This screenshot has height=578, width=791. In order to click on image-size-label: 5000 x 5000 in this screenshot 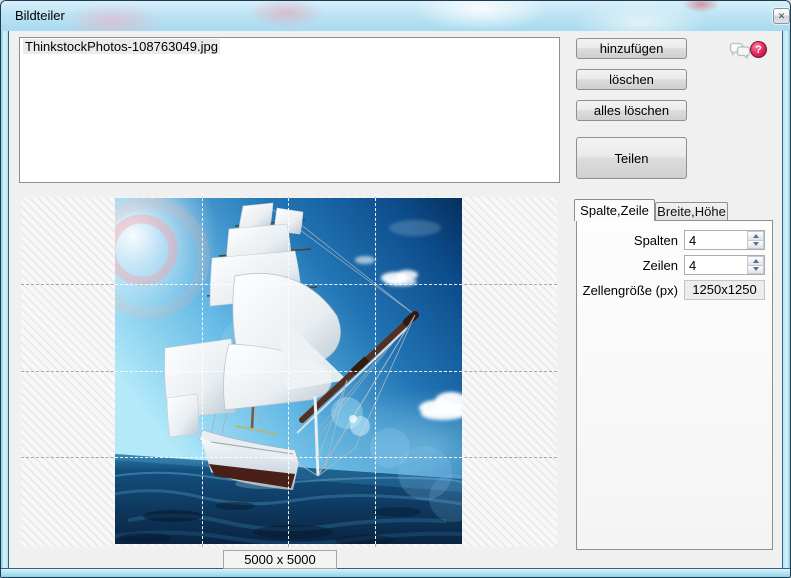, I will do `click(280, 559)`.